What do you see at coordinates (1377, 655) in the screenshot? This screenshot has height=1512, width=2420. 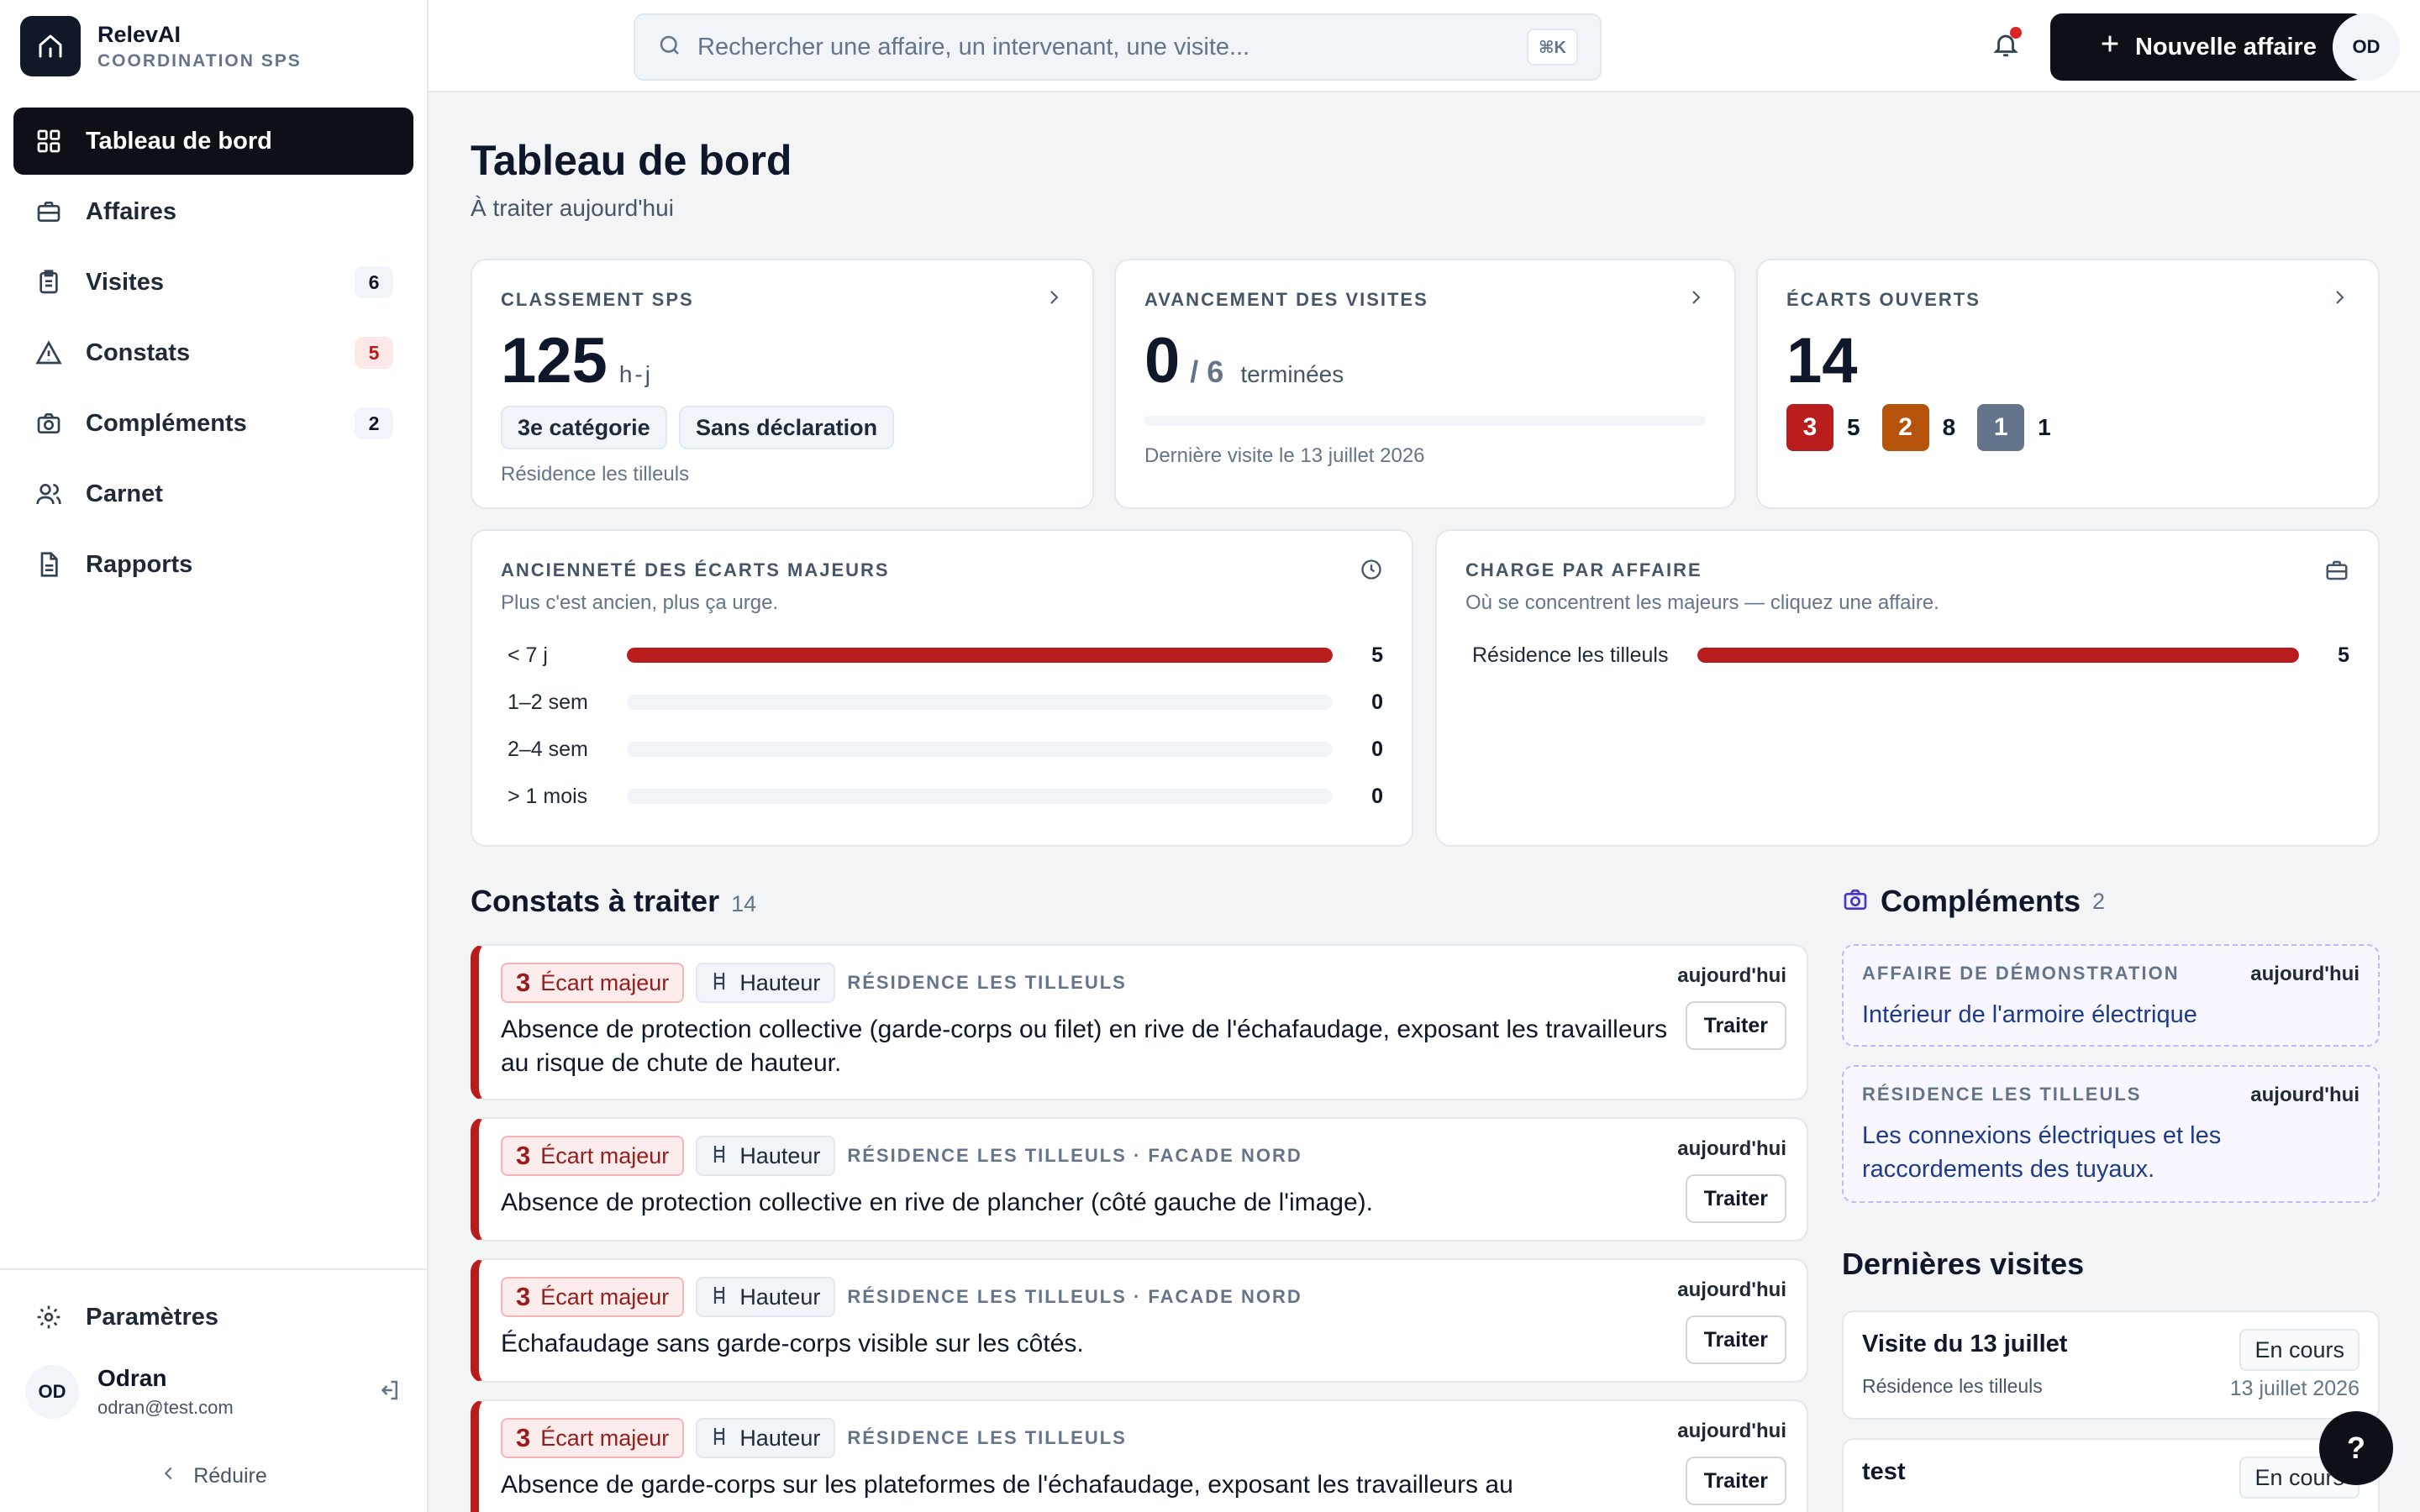 I see `row-value: 5` at bounding box center [1377, 655].